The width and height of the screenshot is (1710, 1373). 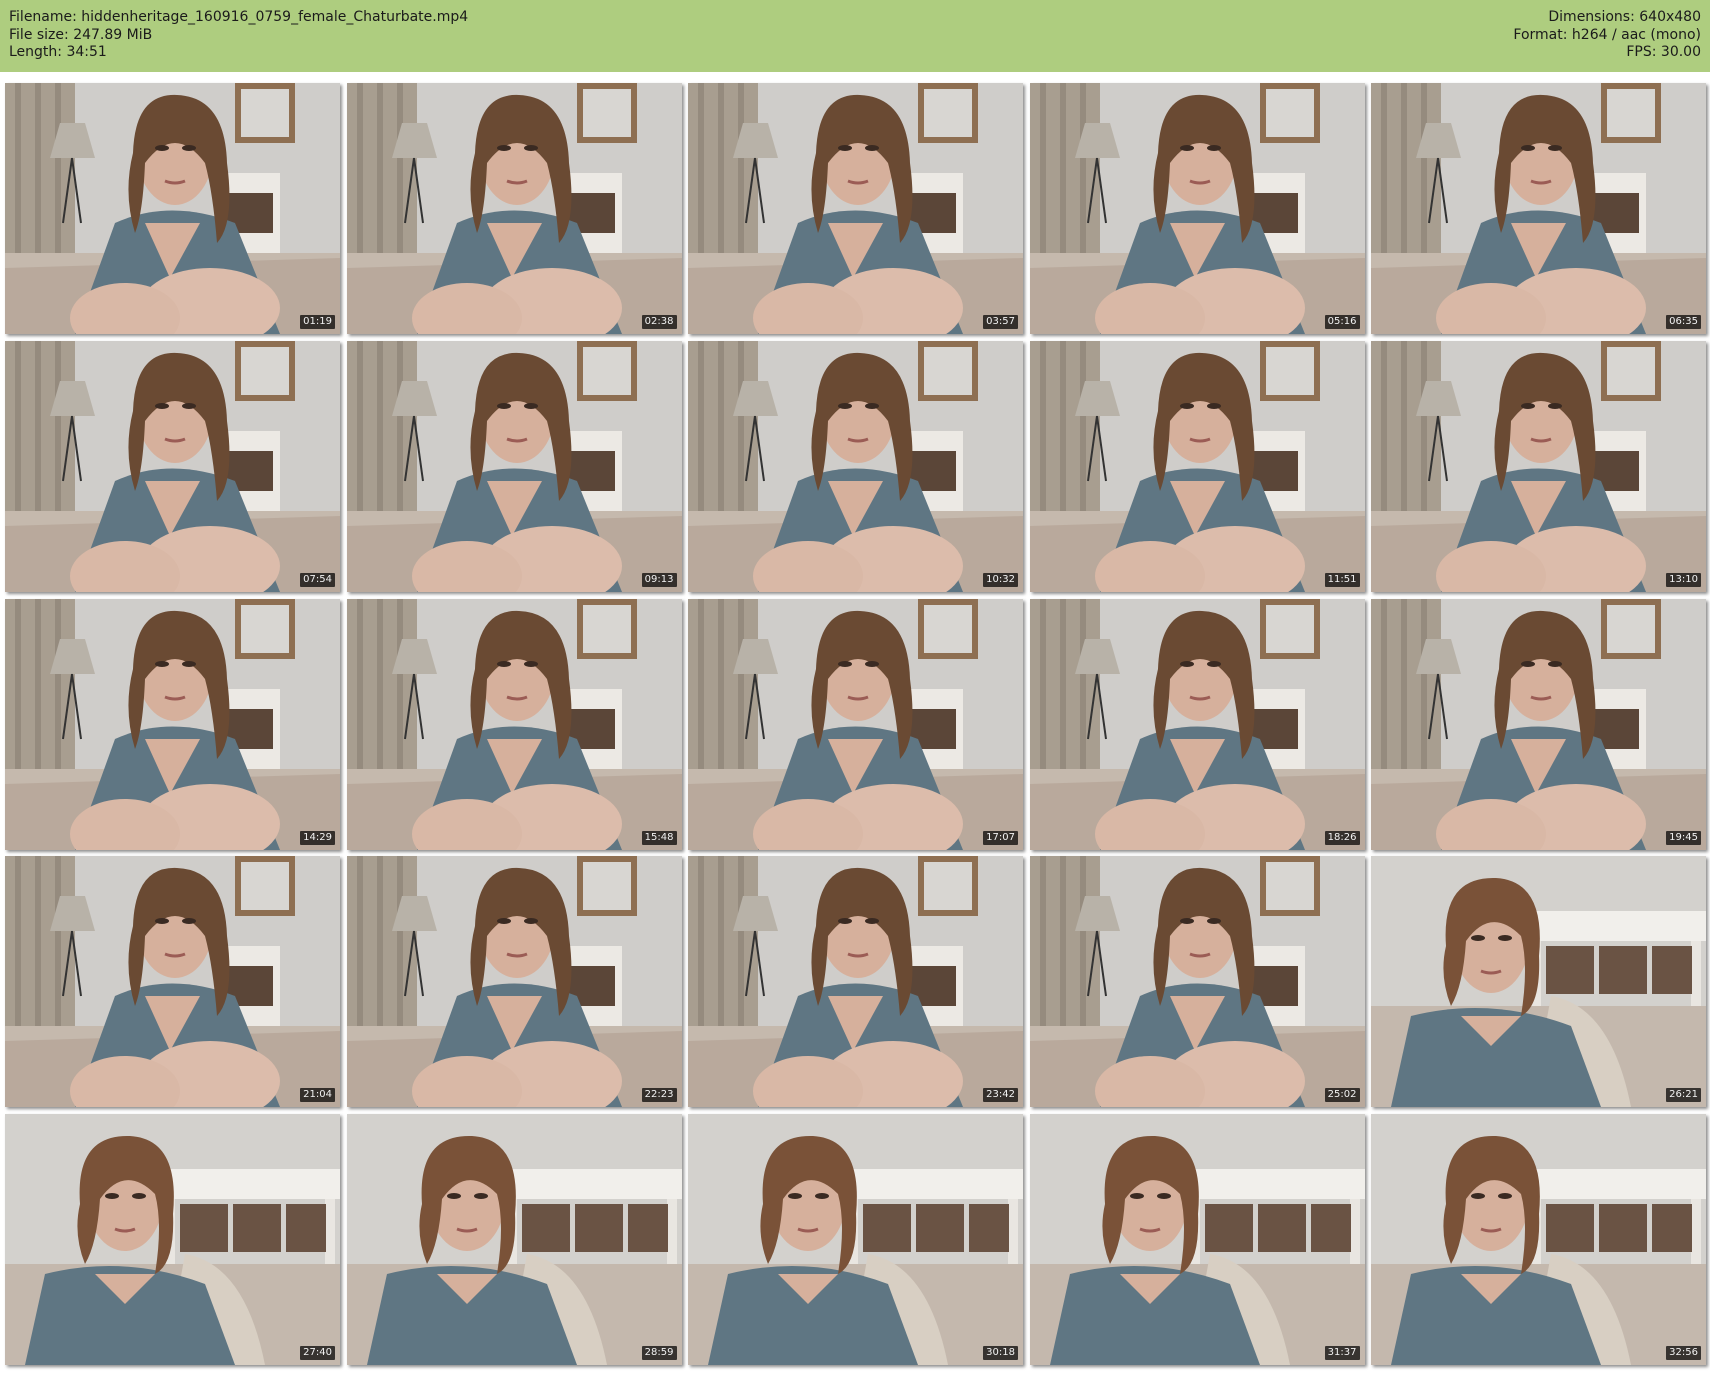 I want to click on video-thumbnail: 31:37, so click(x=1197, y=1240).